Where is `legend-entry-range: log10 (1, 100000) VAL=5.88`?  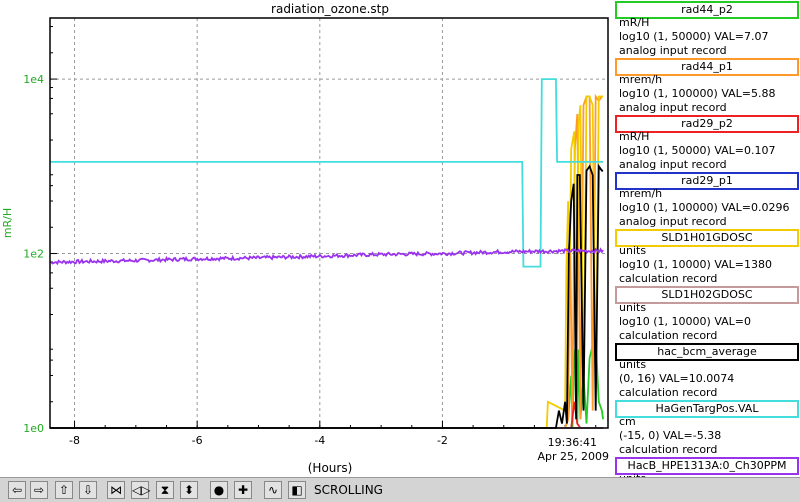
legend-entry-range: log10 (1, 100000) VAL=5.88 is located at coordinates (697, 93).